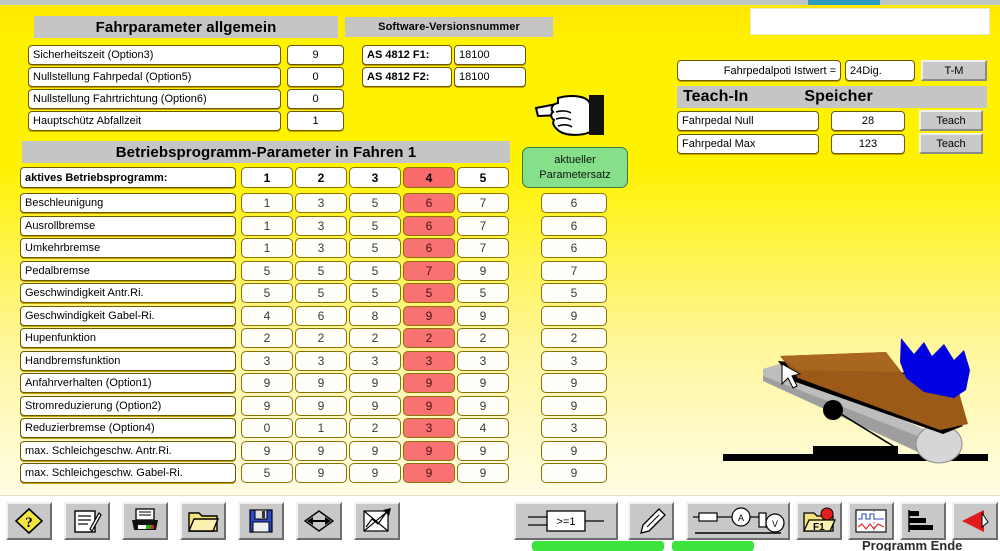 This screenshot has height=551, width=1000. Describe the element at coordinates (128, 473) in the screenshot. I see `program-row-label: max. Schleichgeschw. Gabel-Ri.` at that location.